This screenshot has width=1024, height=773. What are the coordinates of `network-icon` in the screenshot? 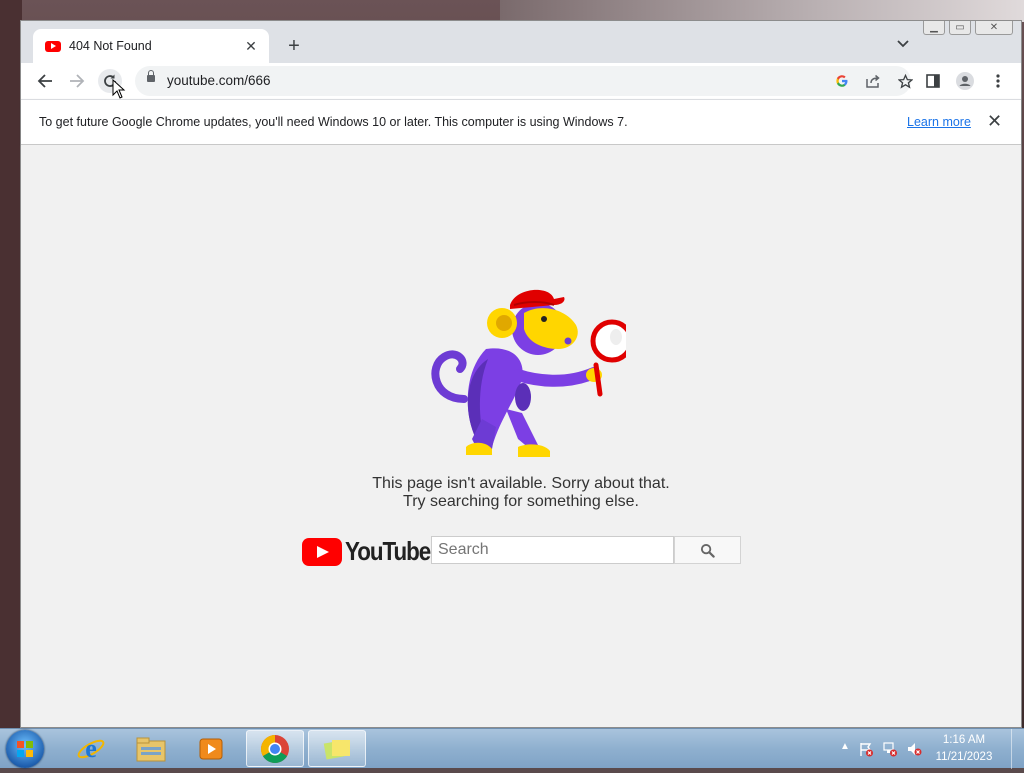 It's located at (890, 749).